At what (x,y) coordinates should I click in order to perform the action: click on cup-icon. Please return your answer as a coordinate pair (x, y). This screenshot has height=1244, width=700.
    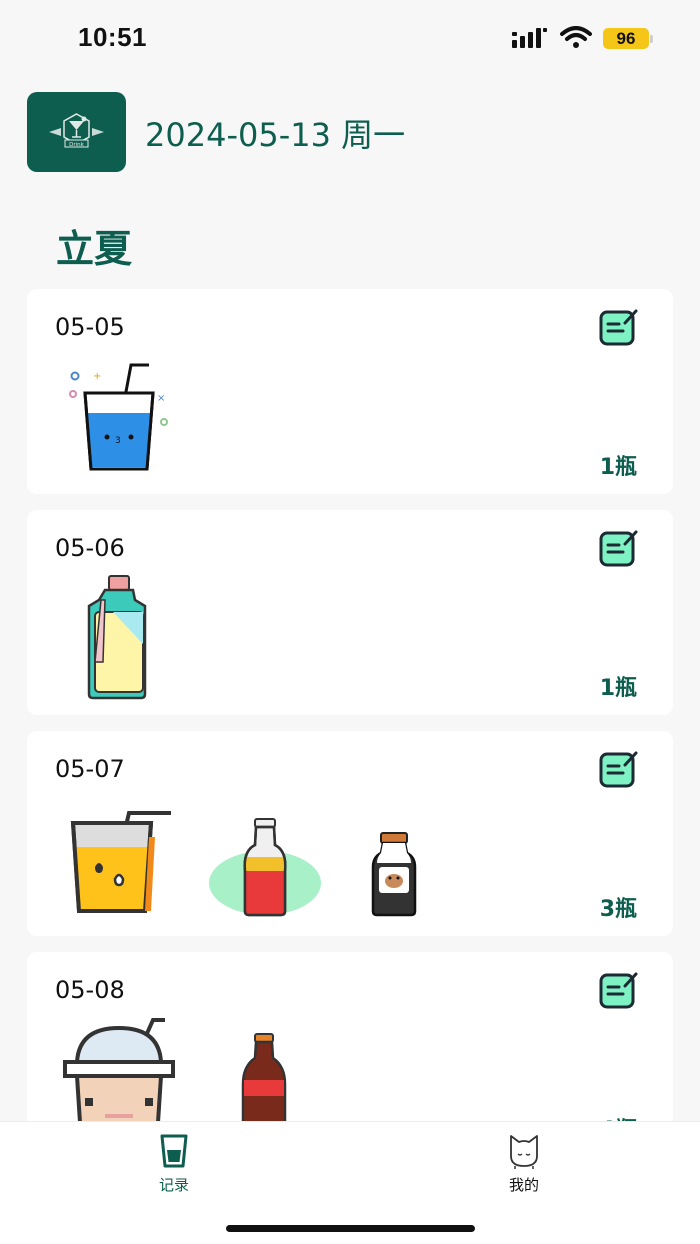
    Looking at the image, I should click on (174, 1151).